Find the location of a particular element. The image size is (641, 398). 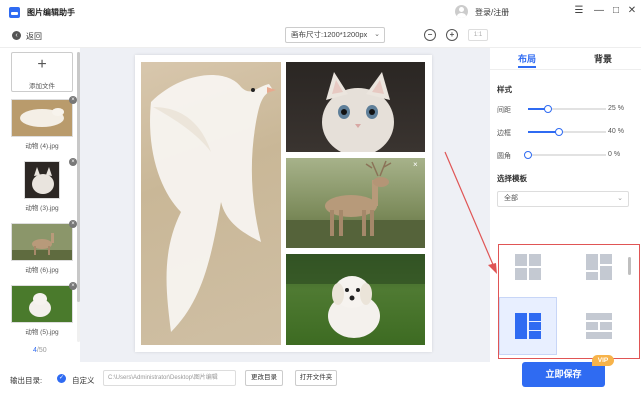

plus-icon: + is located at coordinates (42, 64).